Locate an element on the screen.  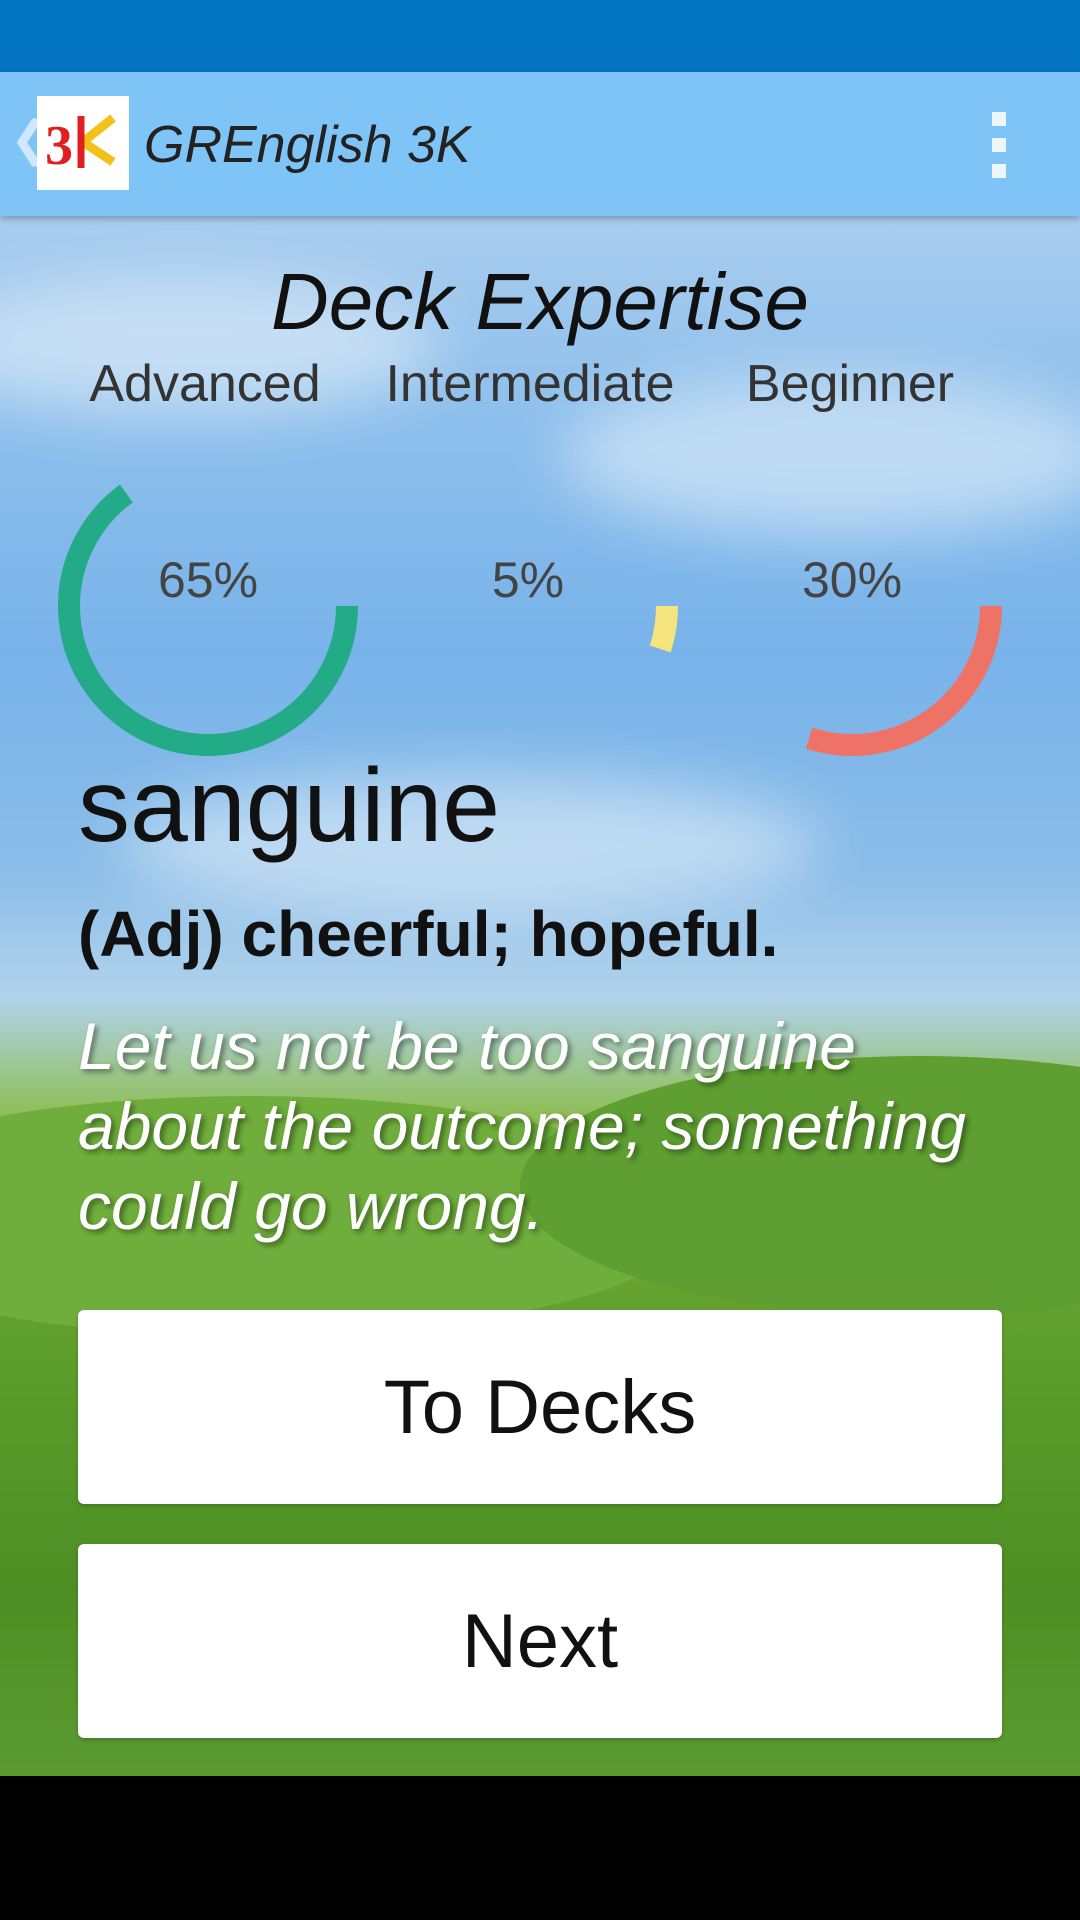
deck-expertise-title: Deck Expertise is located at coordinates (540, 301).